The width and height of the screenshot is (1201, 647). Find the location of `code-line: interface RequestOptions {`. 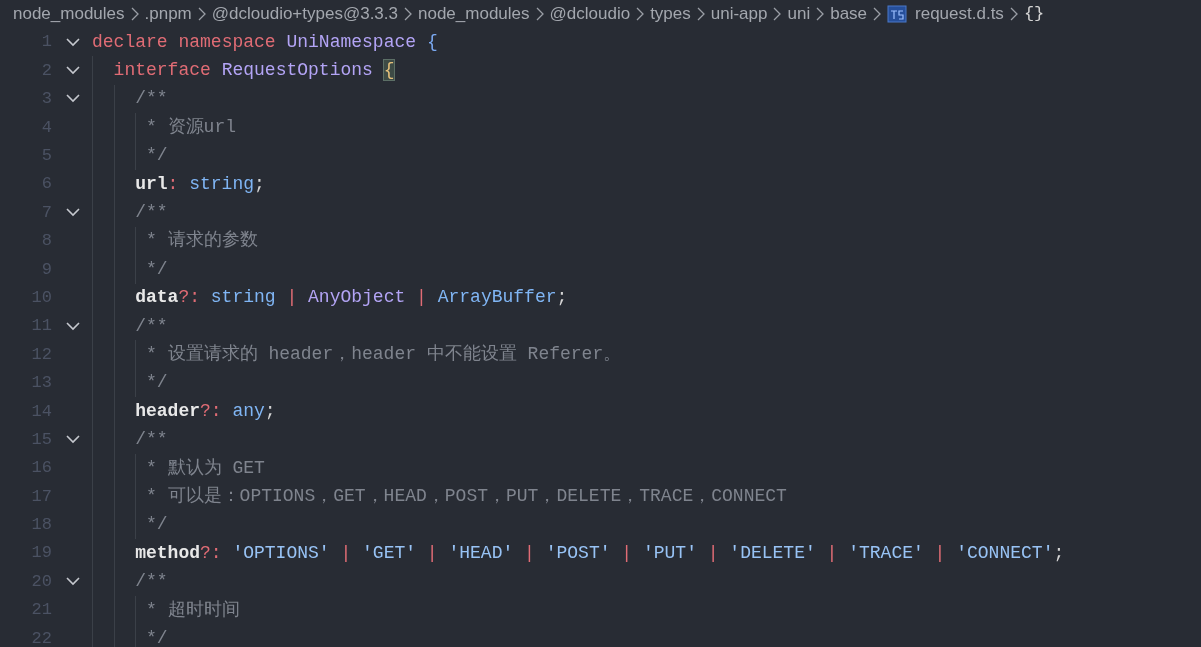

code-line: interface RequestOptions { is located at coordinates (254, 71).